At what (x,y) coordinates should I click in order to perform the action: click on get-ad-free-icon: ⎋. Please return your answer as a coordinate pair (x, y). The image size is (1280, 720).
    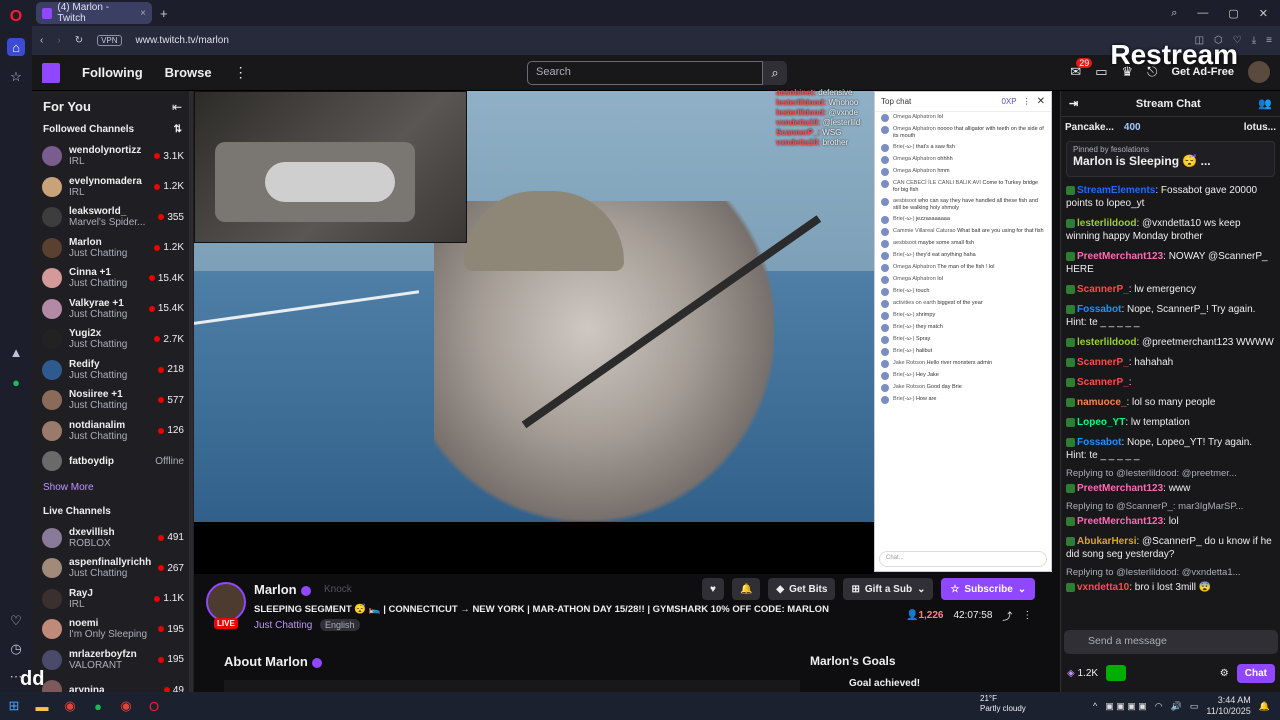
    Looking at the image, I should click on (1152, 72).